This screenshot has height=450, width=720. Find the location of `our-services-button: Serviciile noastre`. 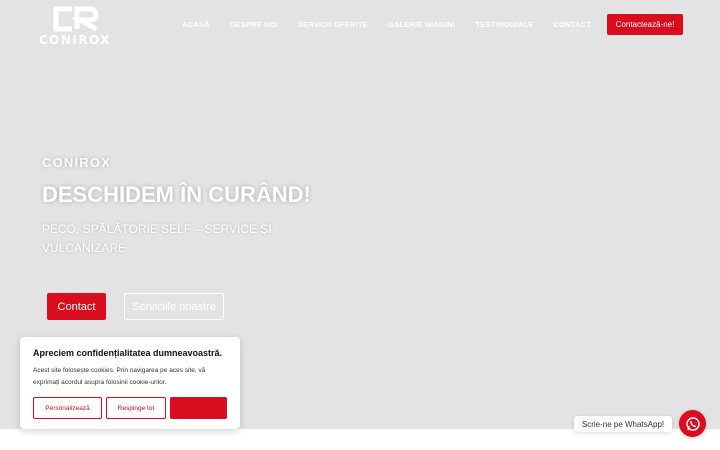

our-services-button: Serviciile noastre is located at coordinates (174, 306).